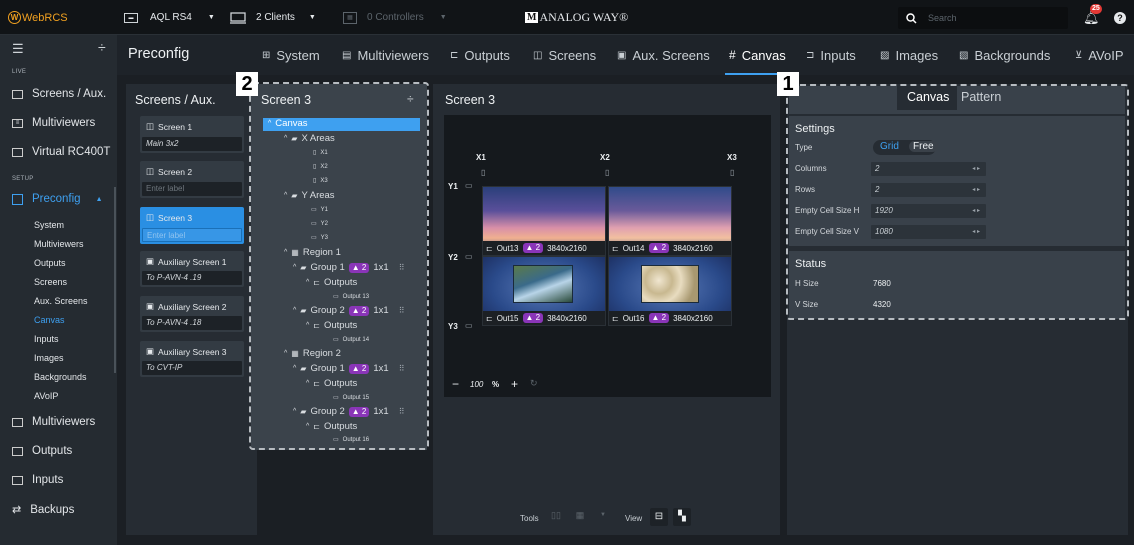  What do you see at coordinates (1096, 9) in the screenshot?
I see `notification-count: 25` at bounding box center [1096, 9].